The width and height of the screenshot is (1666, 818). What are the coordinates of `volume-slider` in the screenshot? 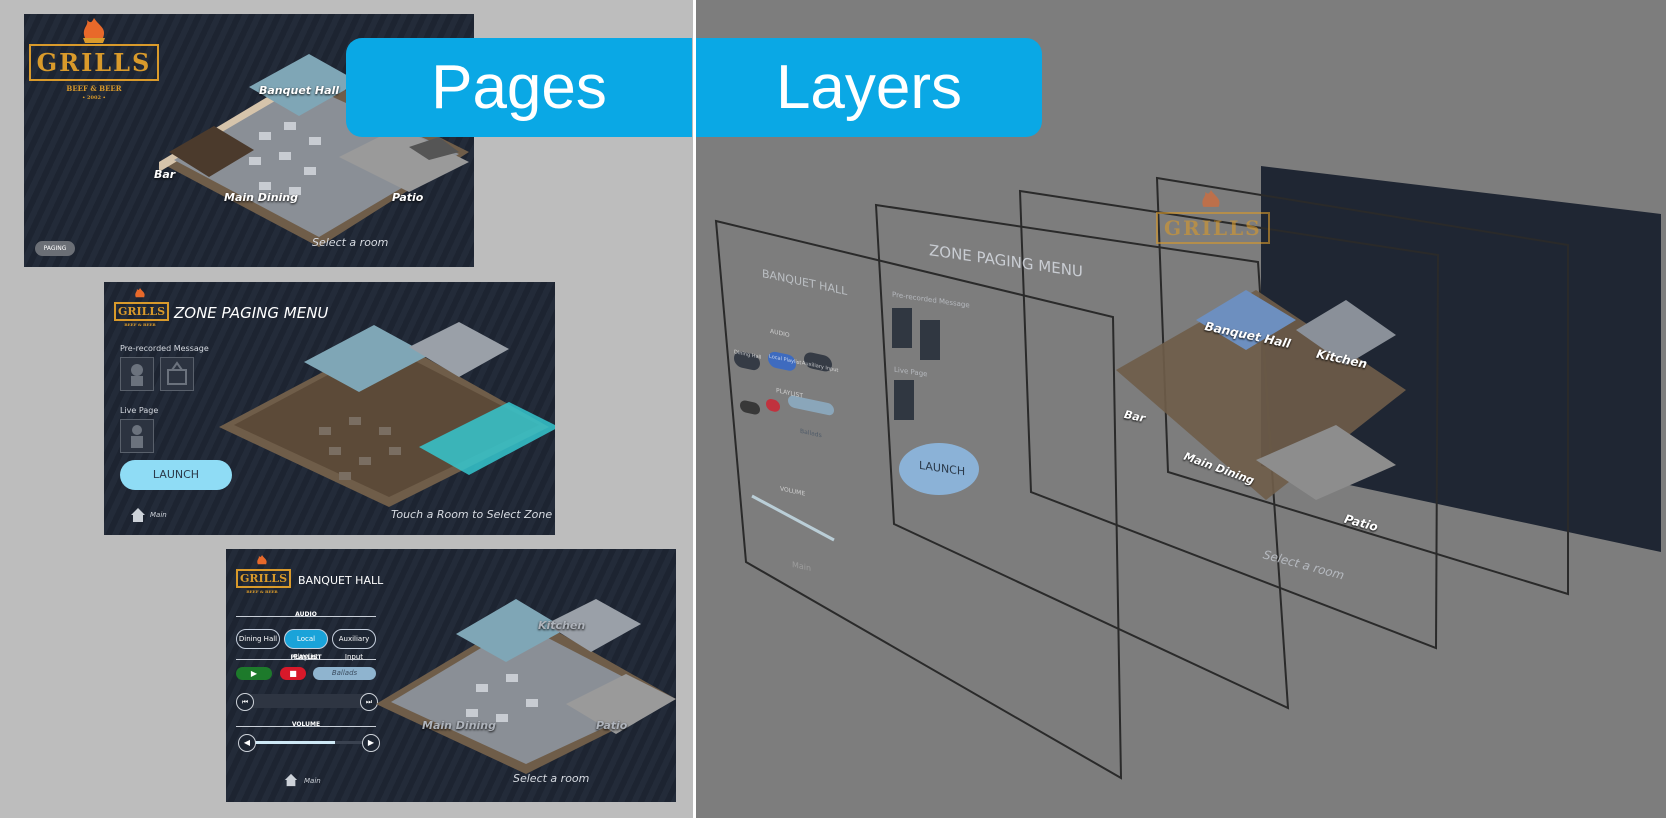 It's located at (306, 742).